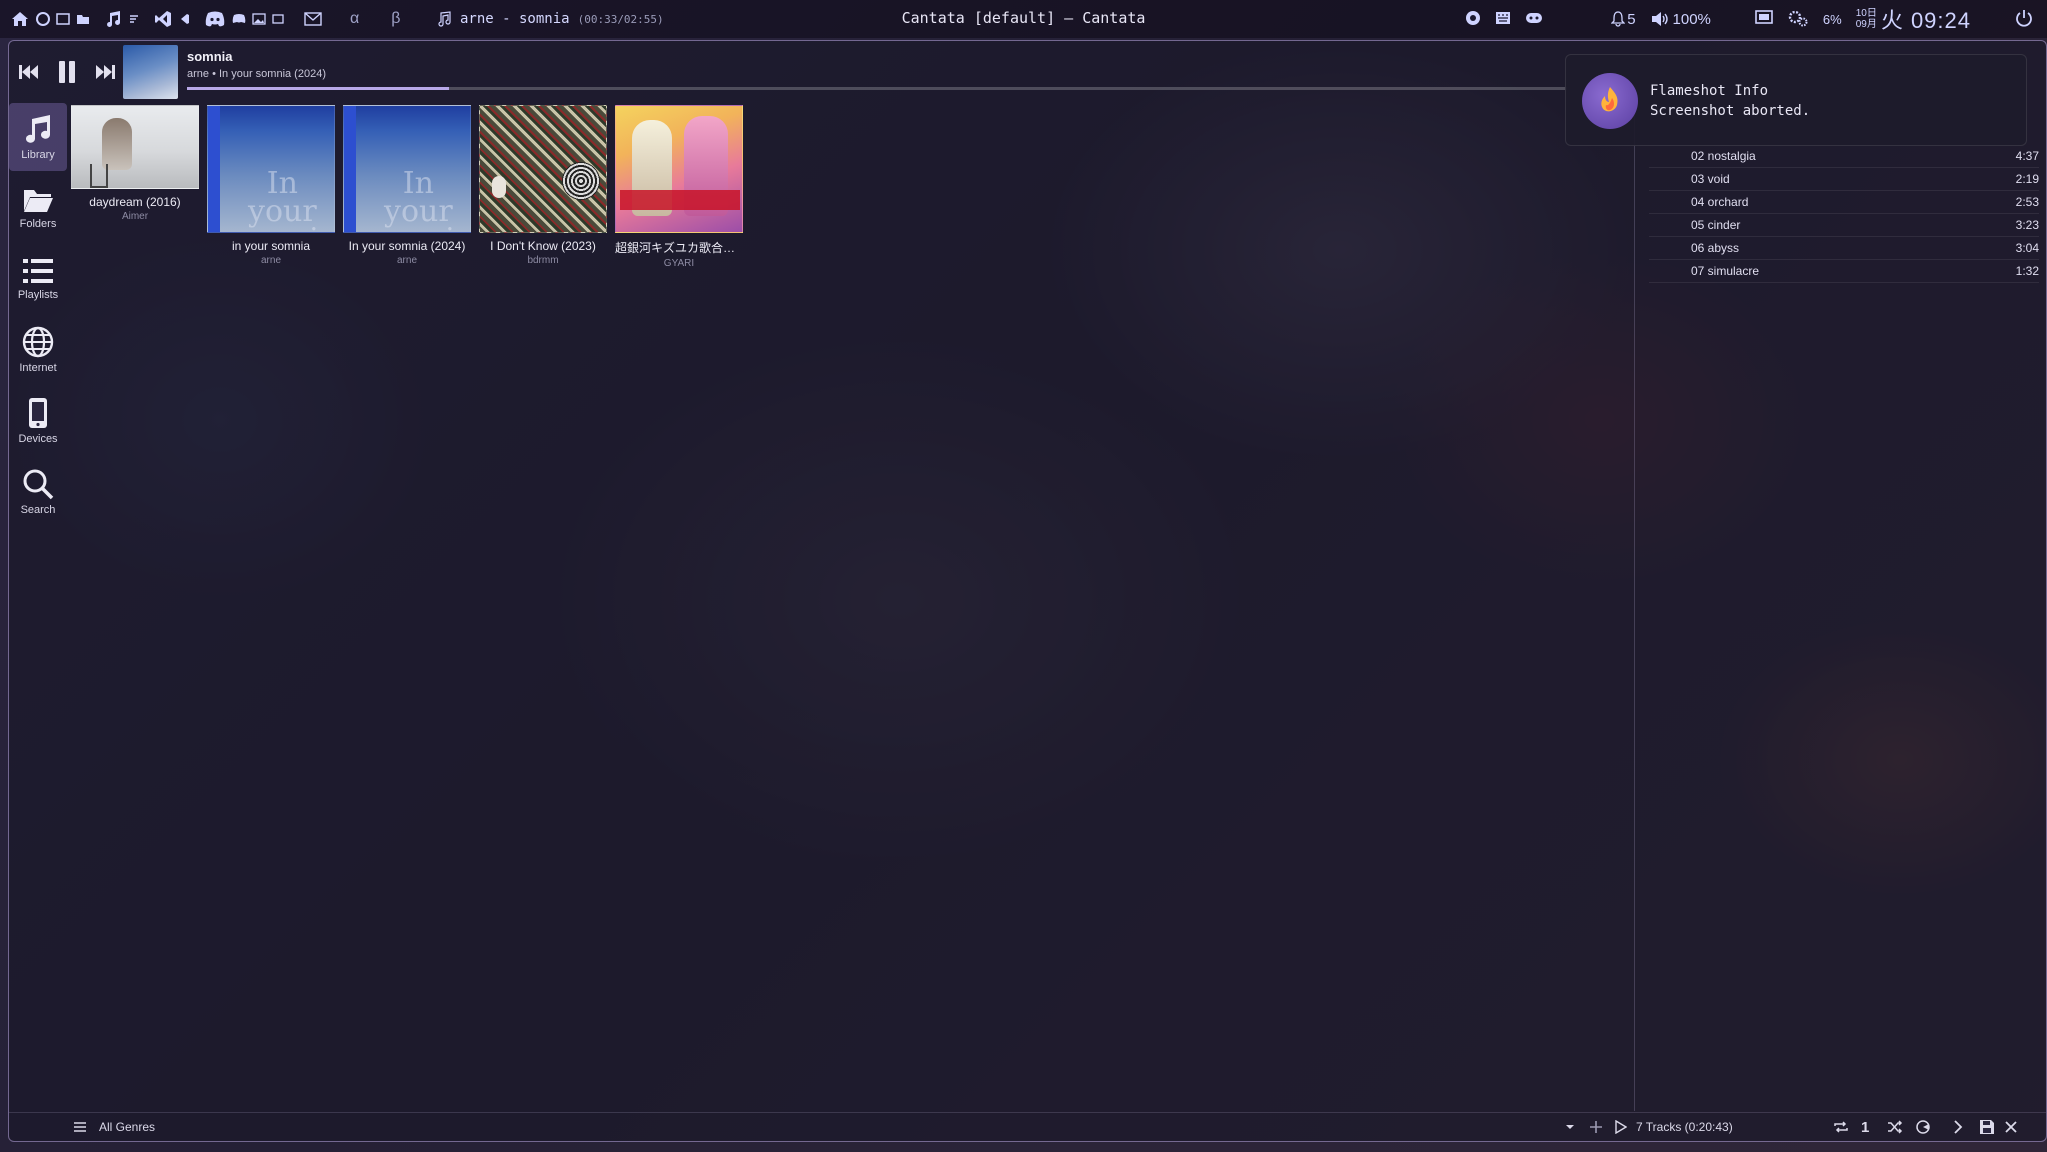 The height and width of the screenshot is (1152, 2047). I want to click on album-item: In yoursomnia In your somnia (2024) arne, so click(407, 187).